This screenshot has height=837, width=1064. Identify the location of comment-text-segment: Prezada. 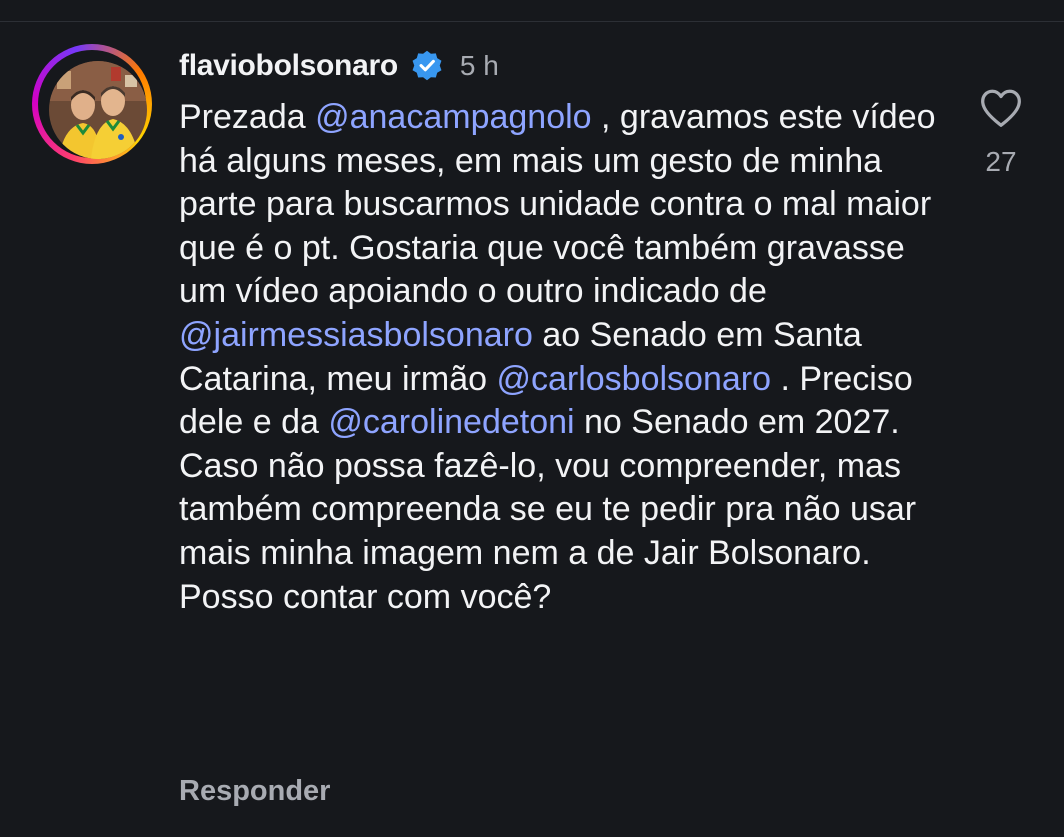
(247, 117).